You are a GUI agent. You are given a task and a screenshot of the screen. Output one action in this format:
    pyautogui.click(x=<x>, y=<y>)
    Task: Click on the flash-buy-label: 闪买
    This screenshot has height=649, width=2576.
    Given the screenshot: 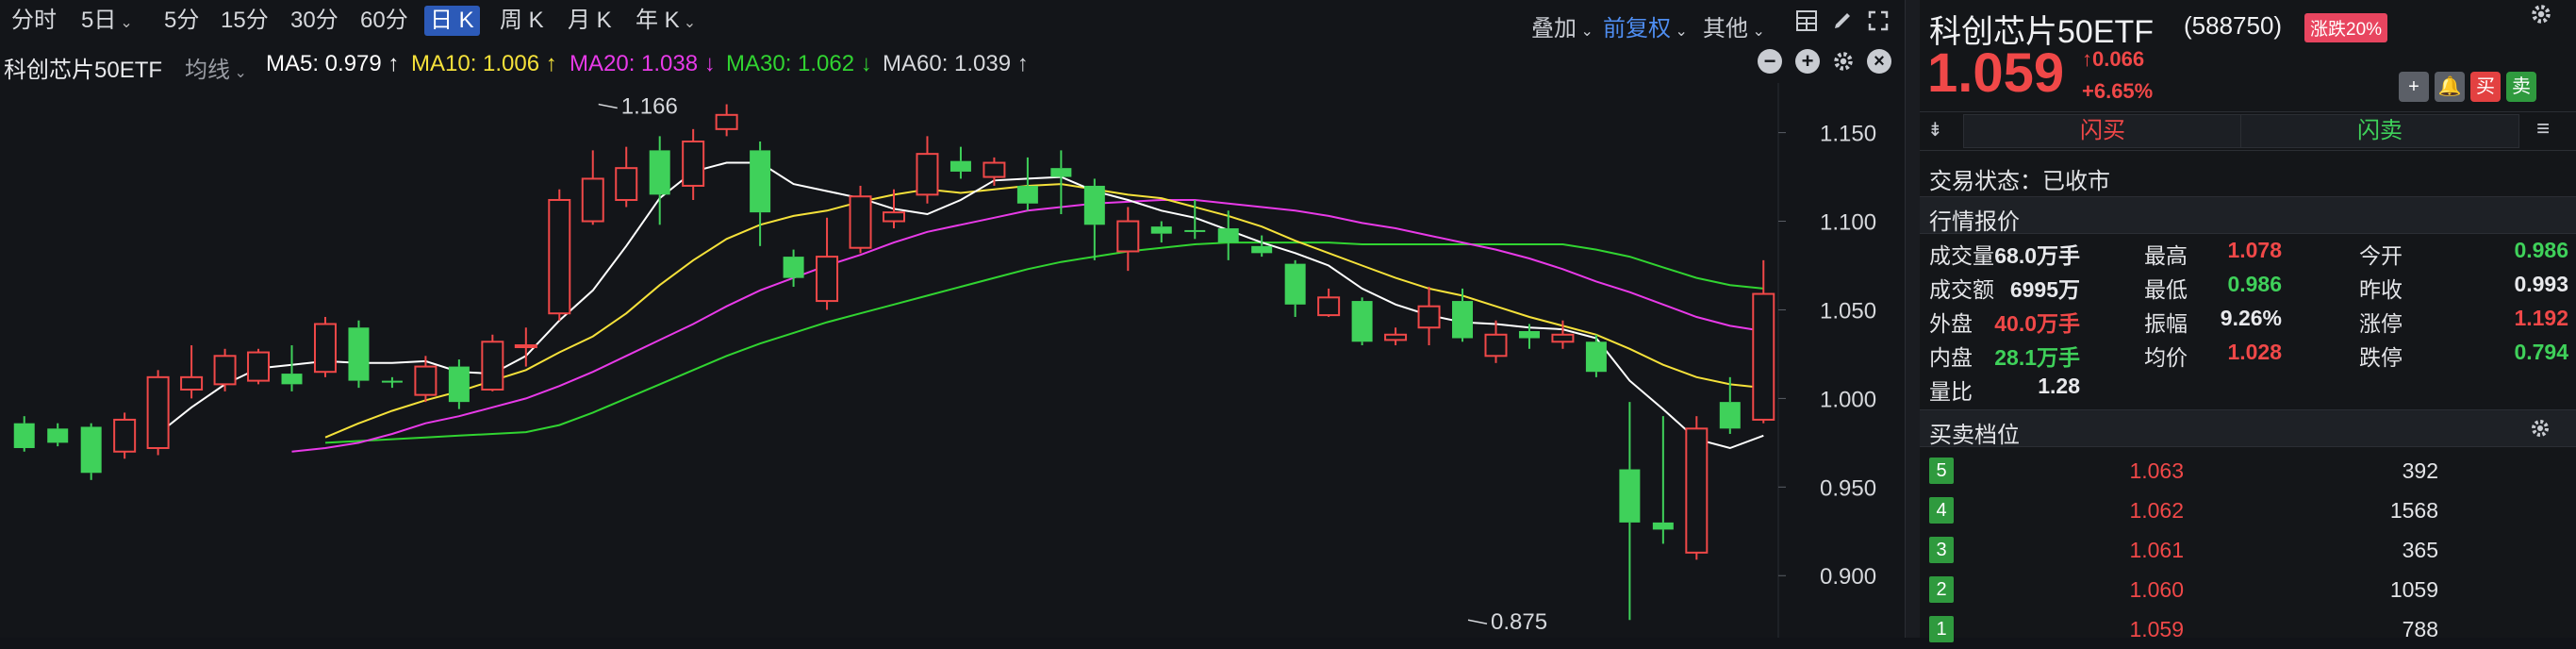 What is the action you would take?
    pyautogui.click(x=2102, y=130)
    